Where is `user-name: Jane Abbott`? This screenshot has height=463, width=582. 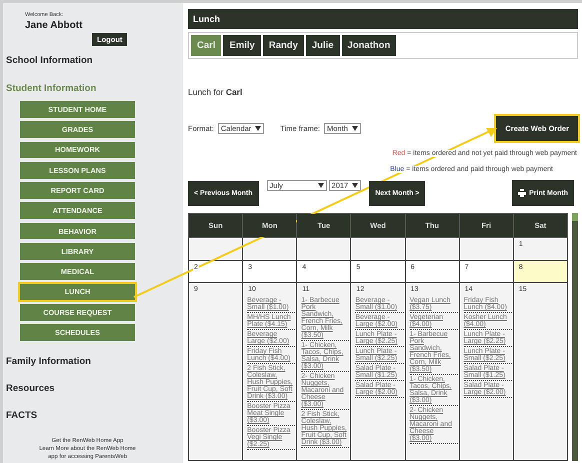 user-name: Jane Abbott is located at coordinates (54, 25).